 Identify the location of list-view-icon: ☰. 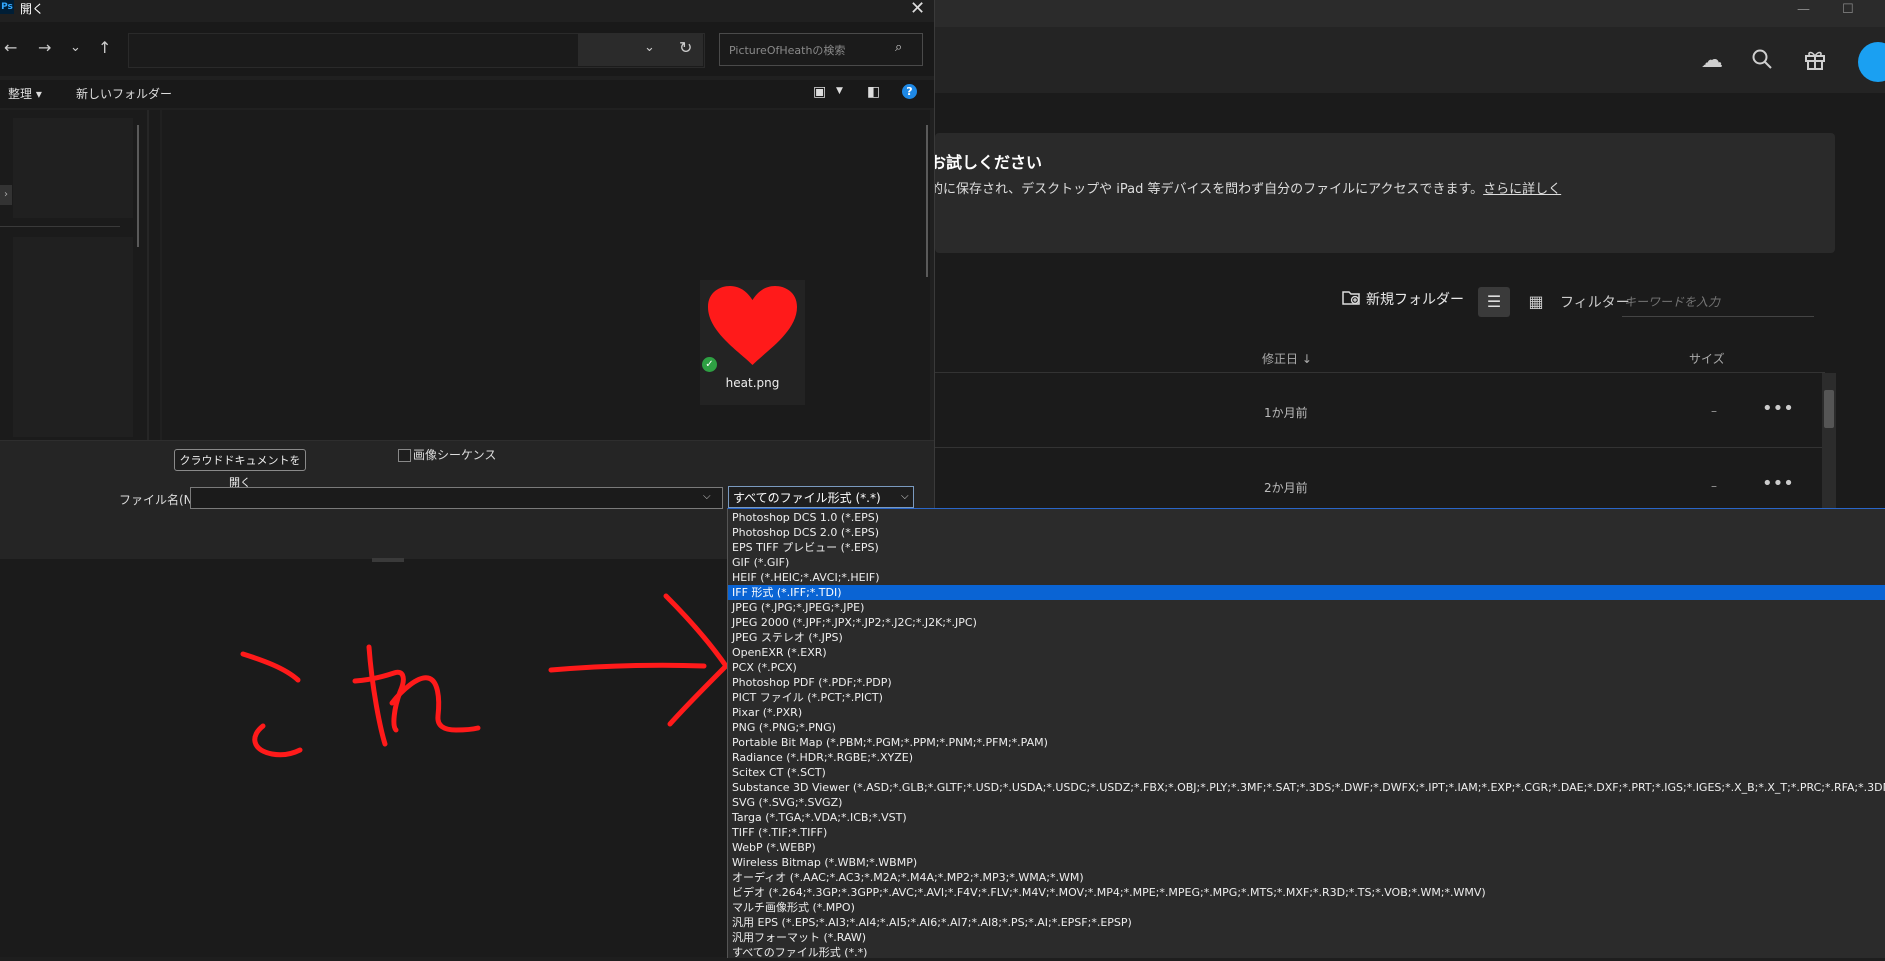
(1494, 302).